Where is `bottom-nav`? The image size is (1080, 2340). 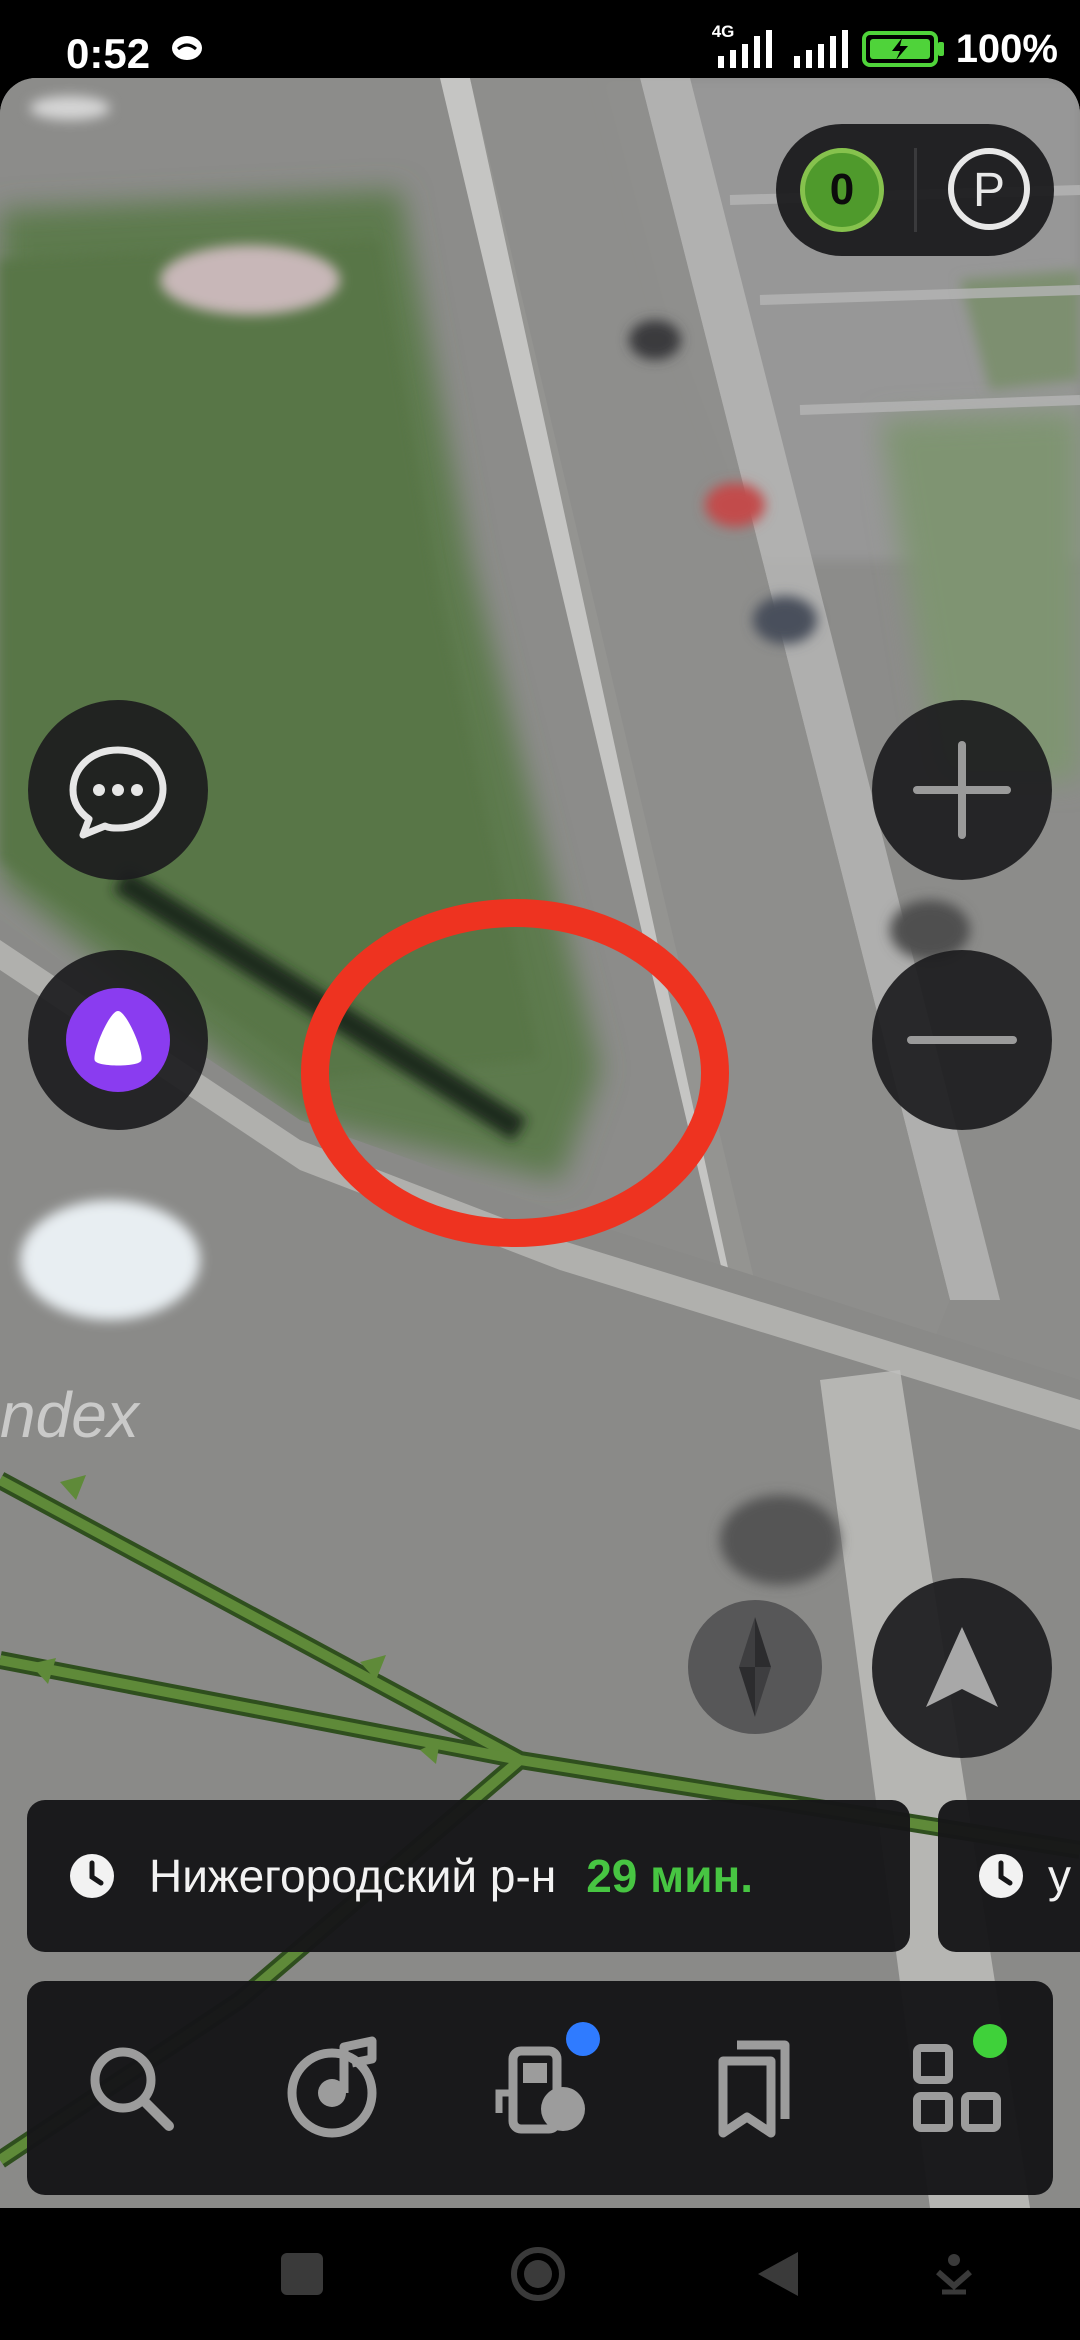 bottom-nav is located at coordinates (540, 2088).